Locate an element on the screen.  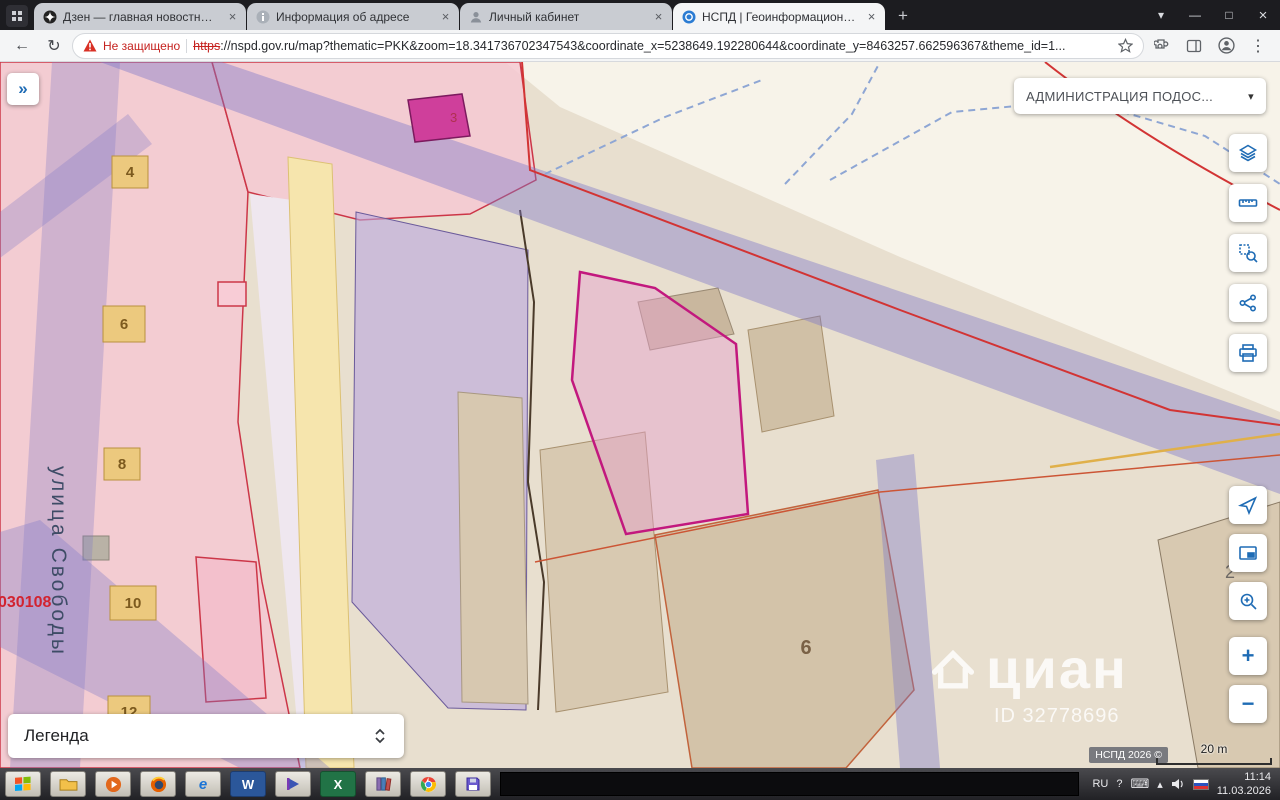
share-button is located at coordinates (1248, 303).